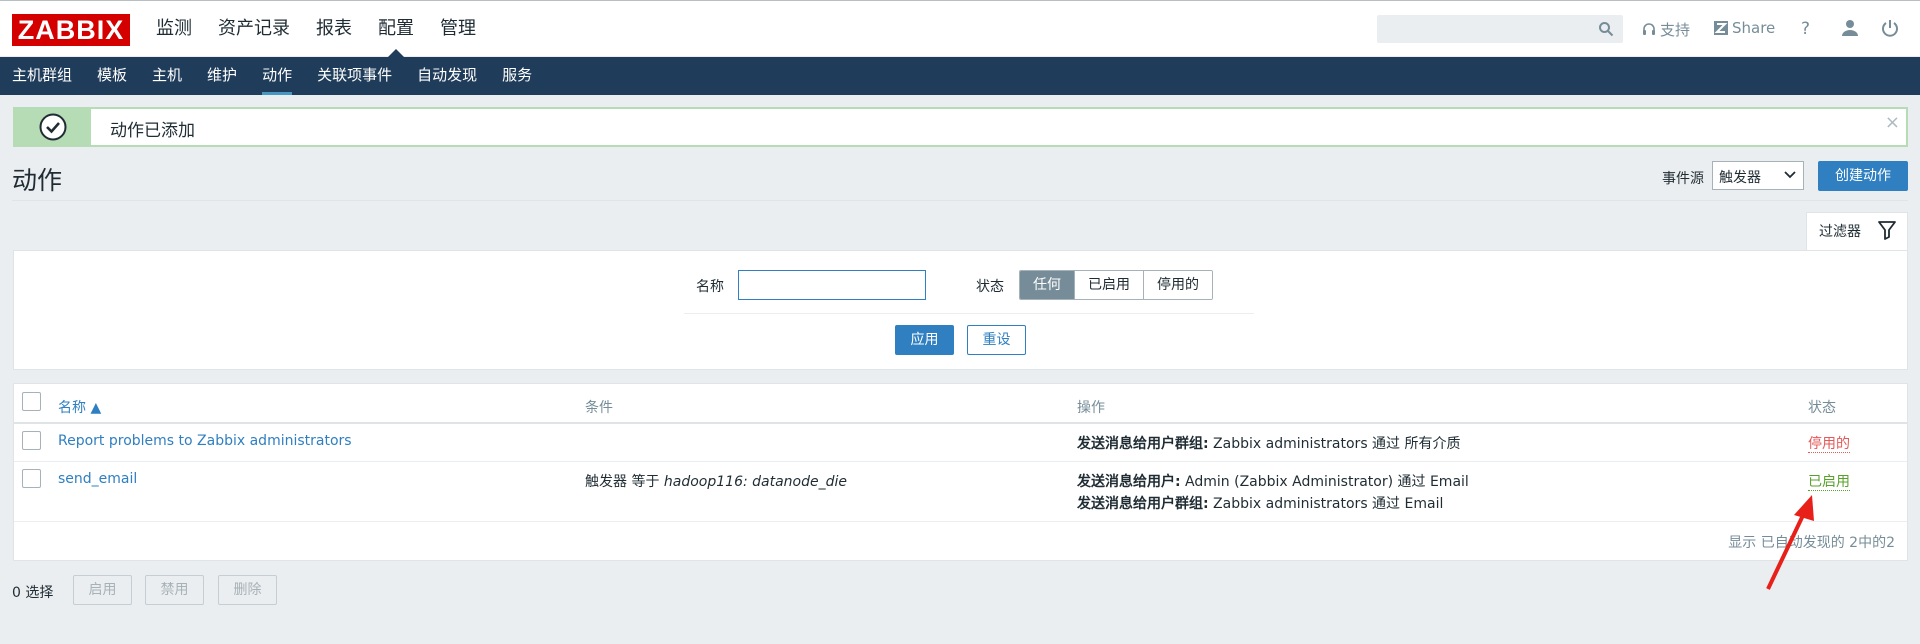 The width and height of the screenshot is (1920, 644). I want to click on status-toggle-link: 停用的, so click(1829, 444).